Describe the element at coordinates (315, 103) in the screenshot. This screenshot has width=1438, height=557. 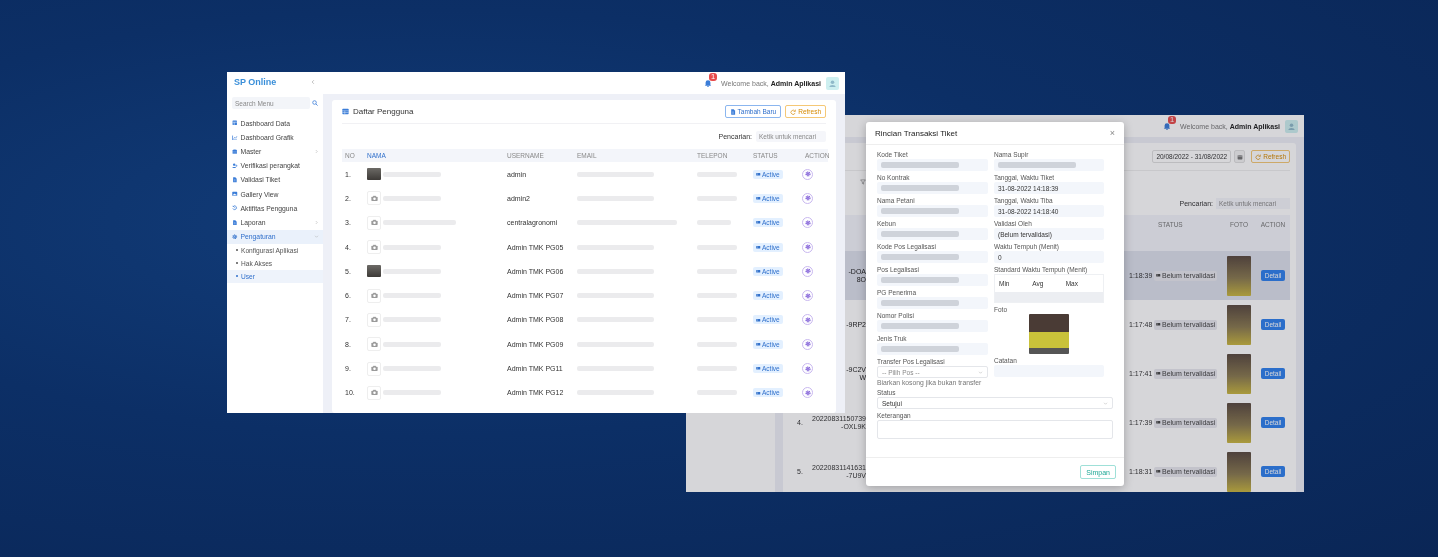
I see `search-icon` at that location.